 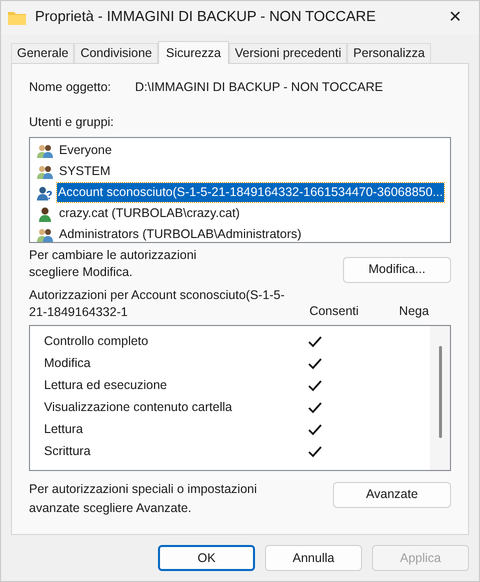 I want to click on user-list-item: Administrators (TURBOLAB\Administrators), so click(x=240, y=235).